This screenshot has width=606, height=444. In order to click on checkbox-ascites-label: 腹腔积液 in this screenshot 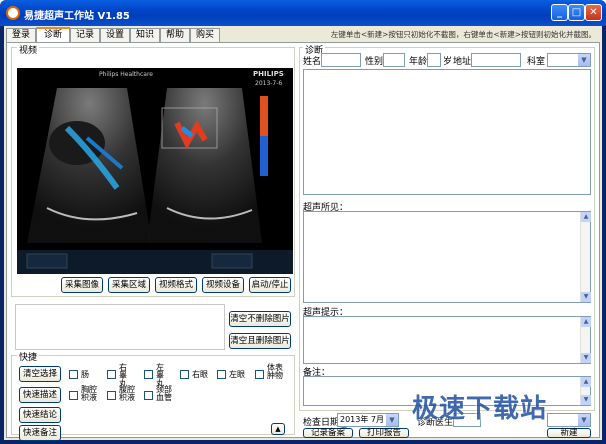, I will do `click(127, 393)`.